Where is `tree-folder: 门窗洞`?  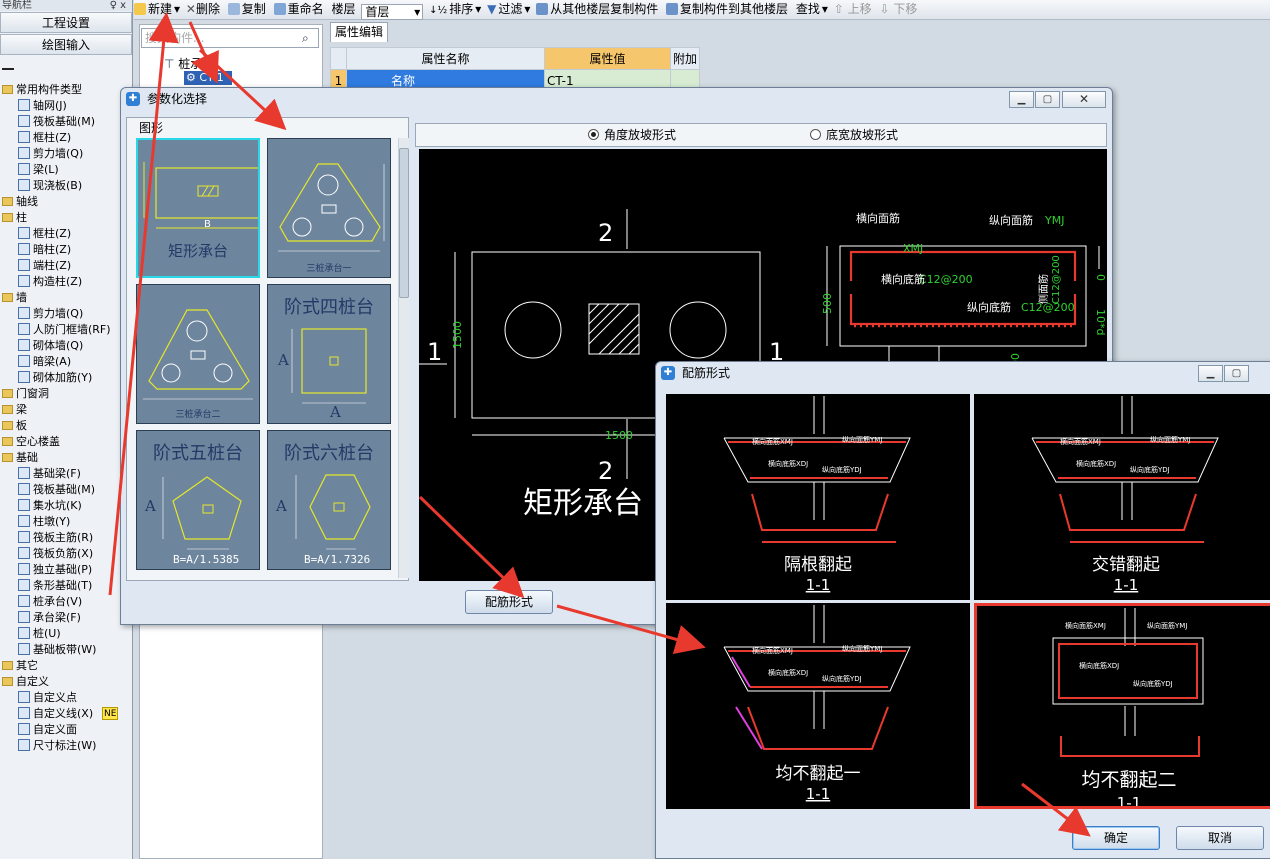 tree-folder: 门窗洞 is located at coordinates (66, 394).